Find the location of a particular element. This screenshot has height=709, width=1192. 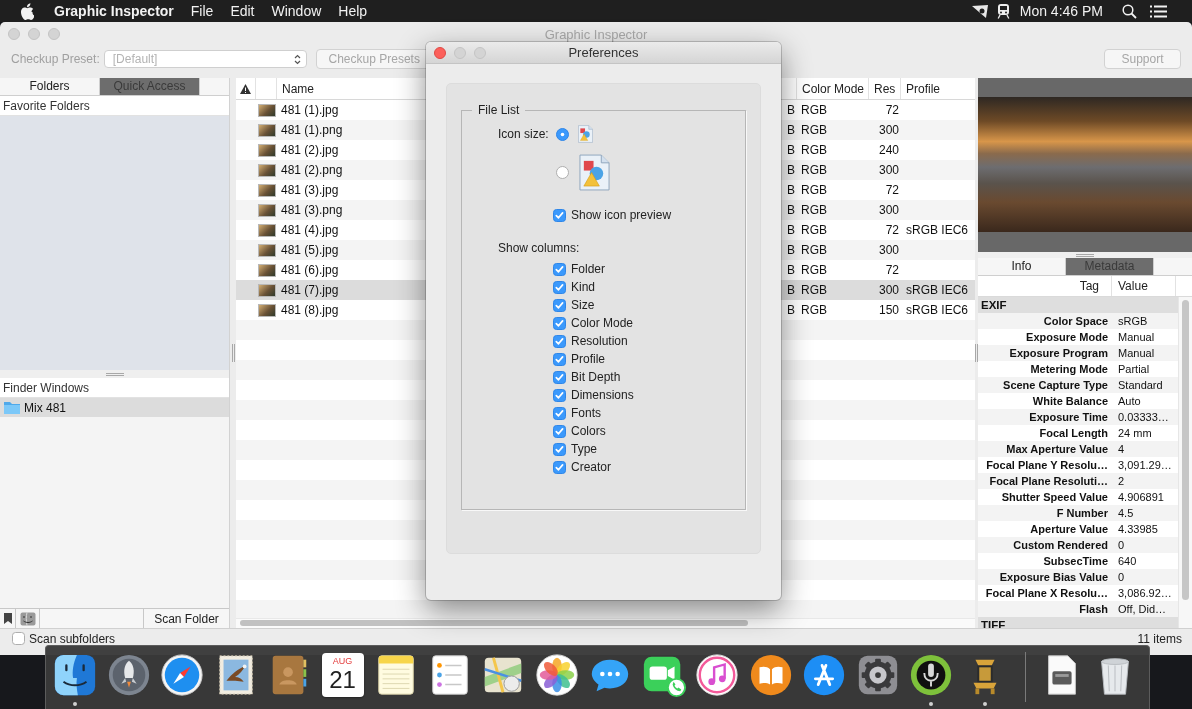

group-title: File List is located at coordinates (499, 110).